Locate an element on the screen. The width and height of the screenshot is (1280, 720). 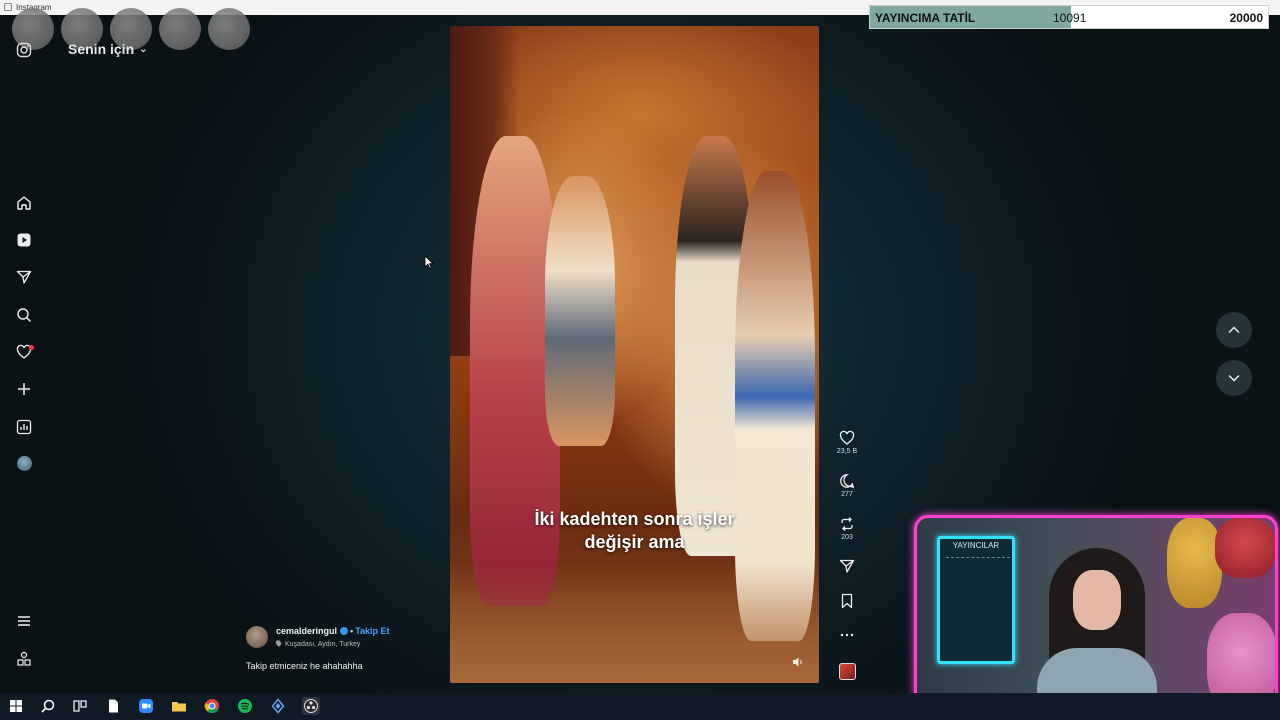
mouse-cursor-icon is located at coordinates (429, 262).